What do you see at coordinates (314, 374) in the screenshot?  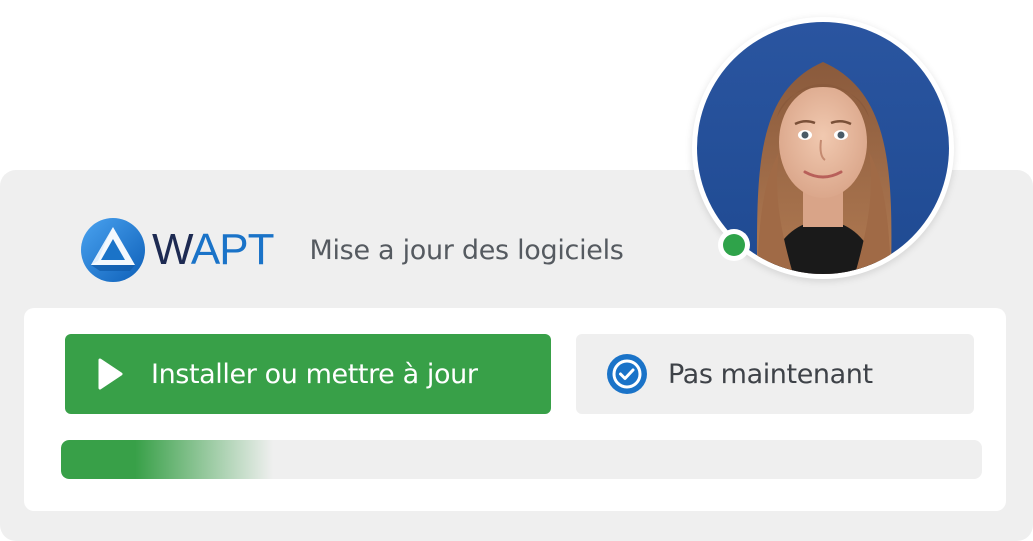 I see `install-button-label: Installer ou mettre à jour` at bounding box center [314, 374].